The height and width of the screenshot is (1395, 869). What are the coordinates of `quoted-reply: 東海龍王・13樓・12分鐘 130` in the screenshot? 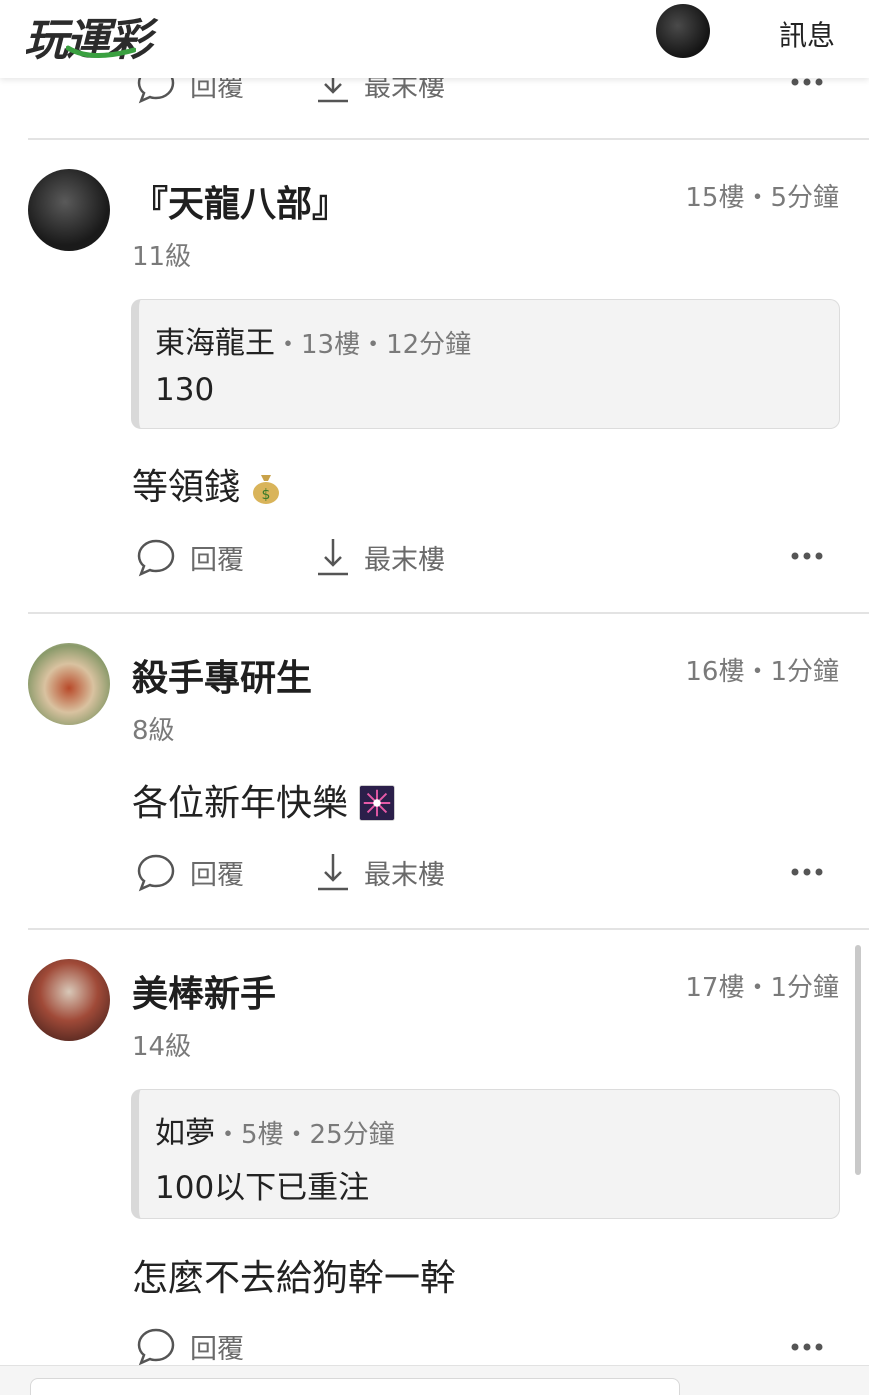 It's located at (485, 364).